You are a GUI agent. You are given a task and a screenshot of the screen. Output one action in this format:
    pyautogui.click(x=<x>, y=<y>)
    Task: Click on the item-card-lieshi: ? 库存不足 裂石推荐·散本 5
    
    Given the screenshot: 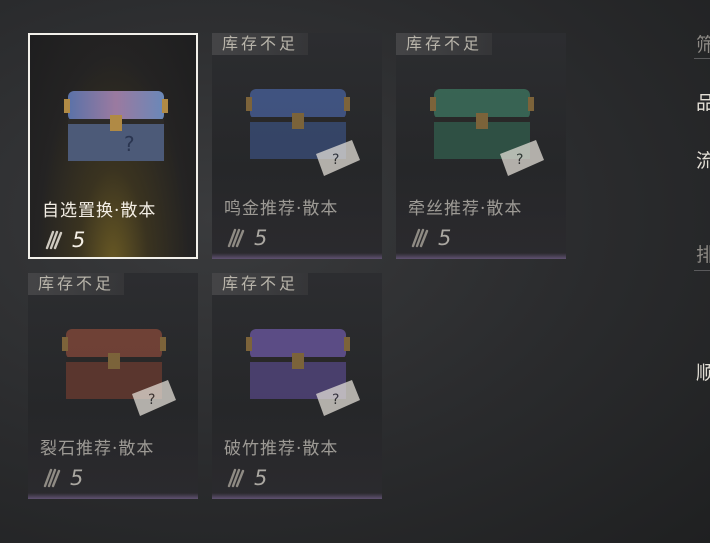 What is the action you would take?
    pyautogui.click(x=113, y=386)
    